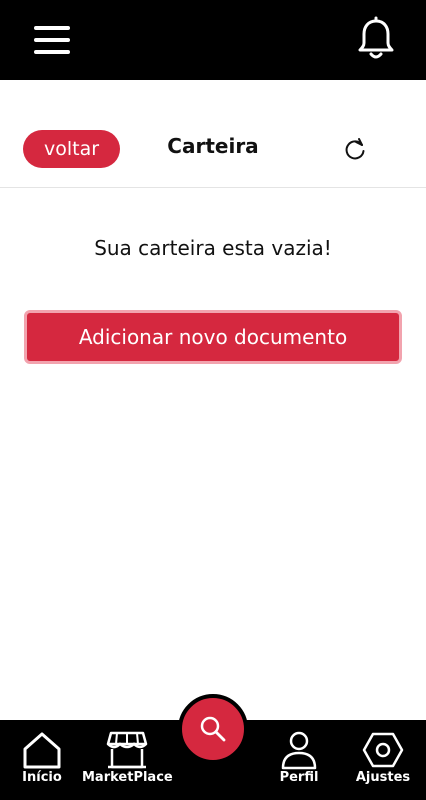 This screenshot has height=800, width=426. I want to click on nav-item-marketplace: MarketPlace, so click(127, 760).